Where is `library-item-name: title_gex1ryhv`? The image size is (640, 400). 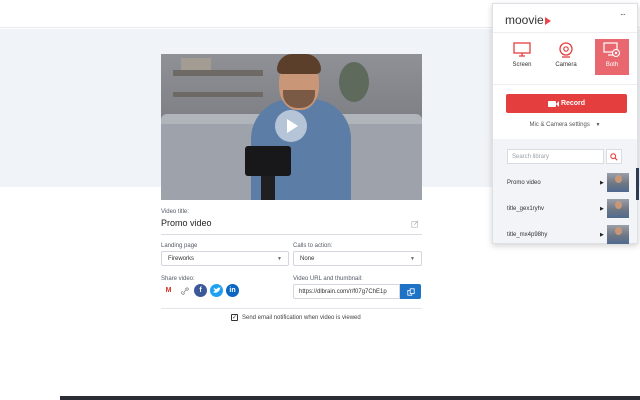
library-item-name: title_gex1ryhv is located at coordinates (526, 209).